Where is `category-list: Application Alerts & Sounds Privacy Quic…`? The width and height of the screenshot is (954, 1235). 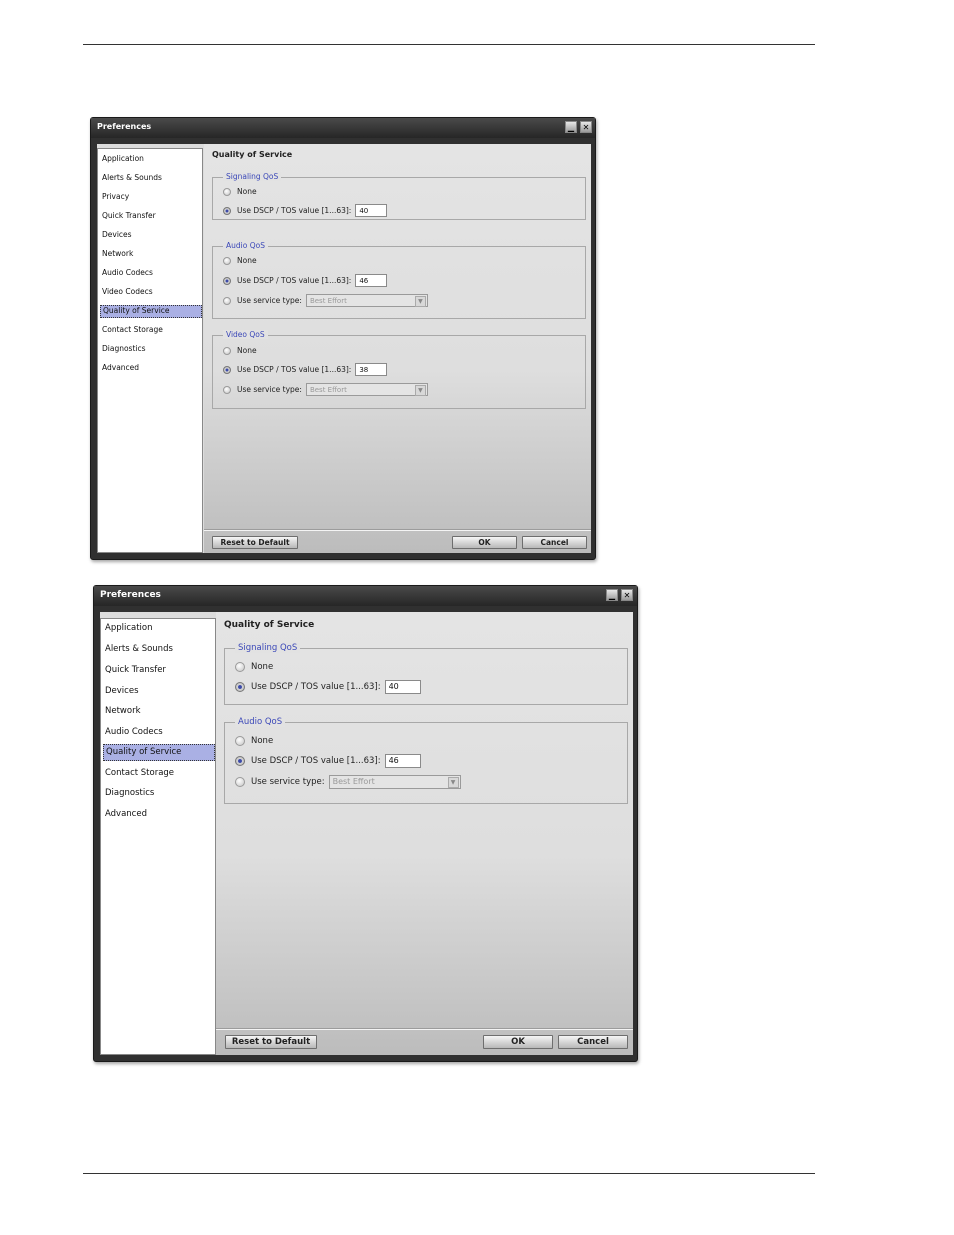 category-list: Application Alerts & Sounds Privacy Quic… is located at coordinates (150, 350).